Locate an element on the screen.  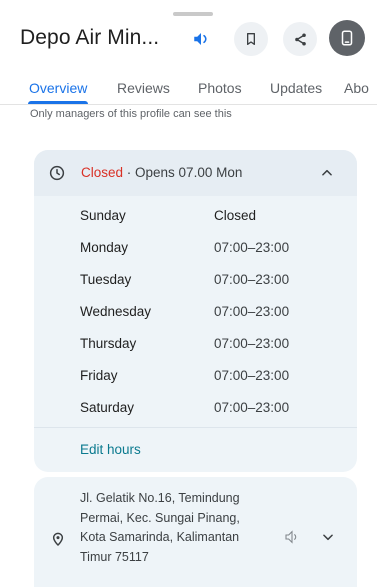
day-name: Friday is located at coordinates (99, 375).